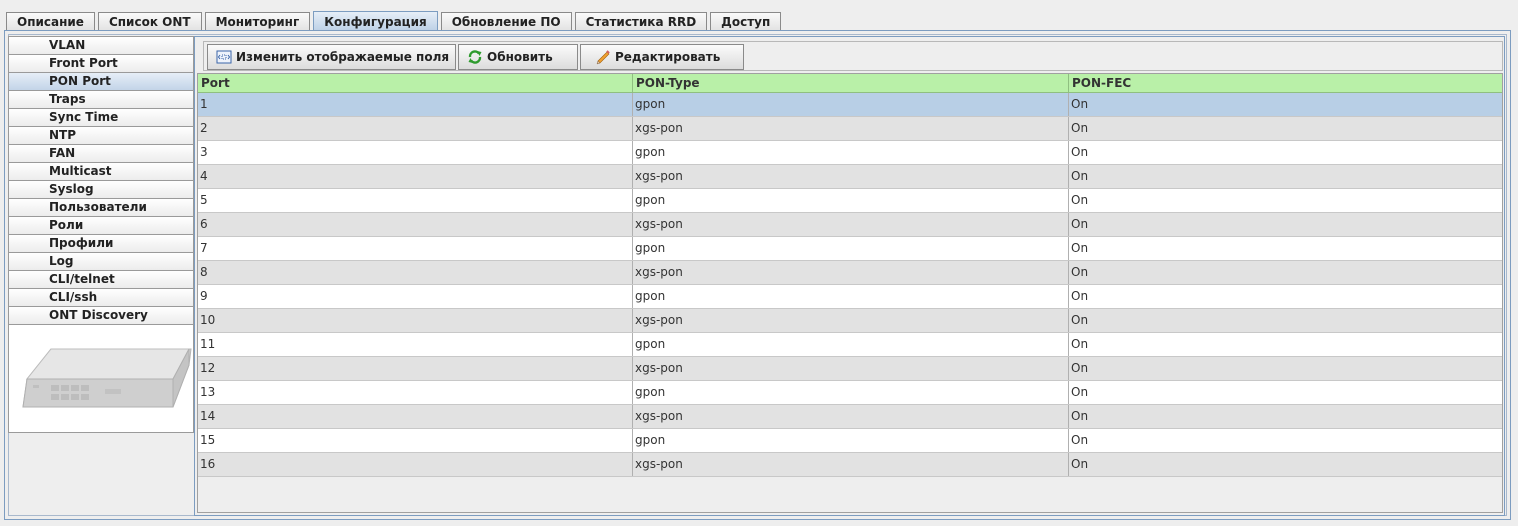 The image size is (1518, 526). What do you see at coordinates (415, 344) in the screenshot?
I see `cell-port: 11` at bounding box center [415, 344].